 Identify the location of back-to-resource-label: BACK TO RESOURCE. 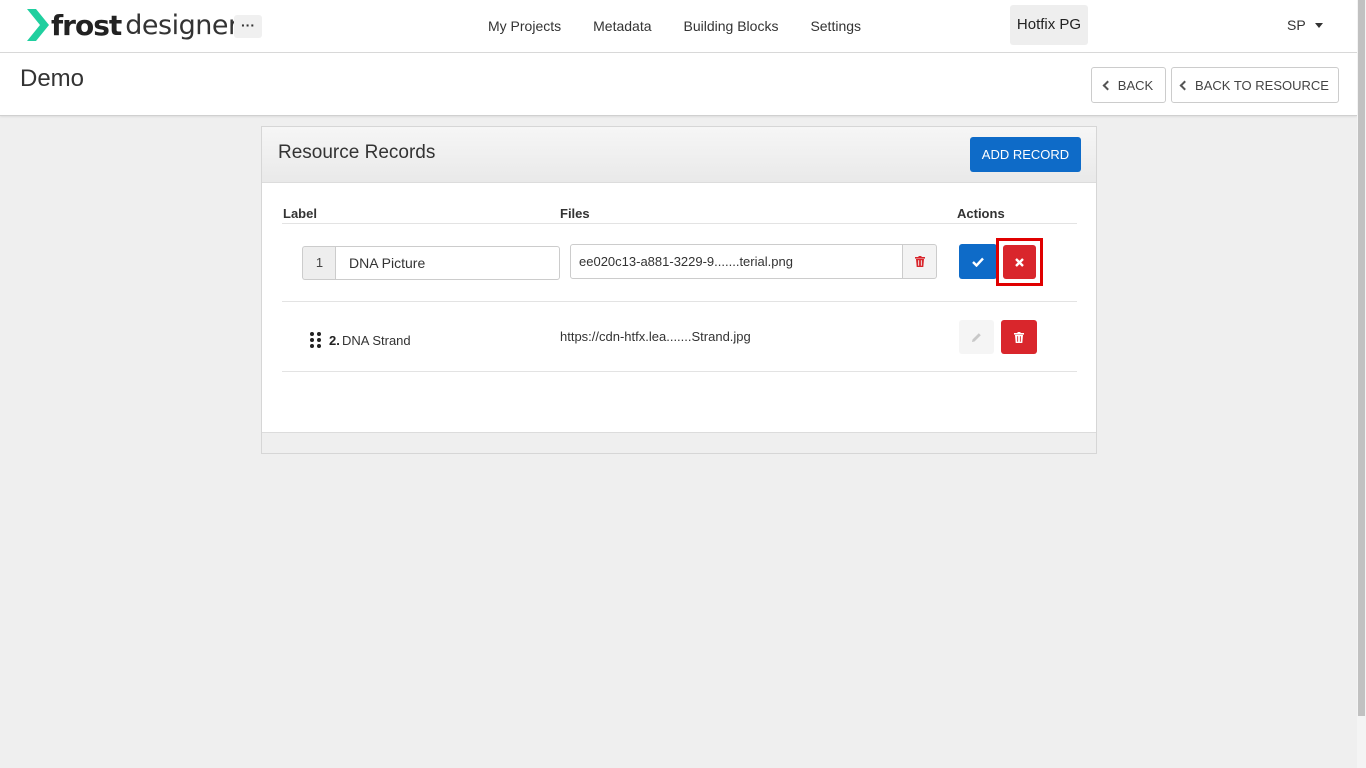
(1262, 85).